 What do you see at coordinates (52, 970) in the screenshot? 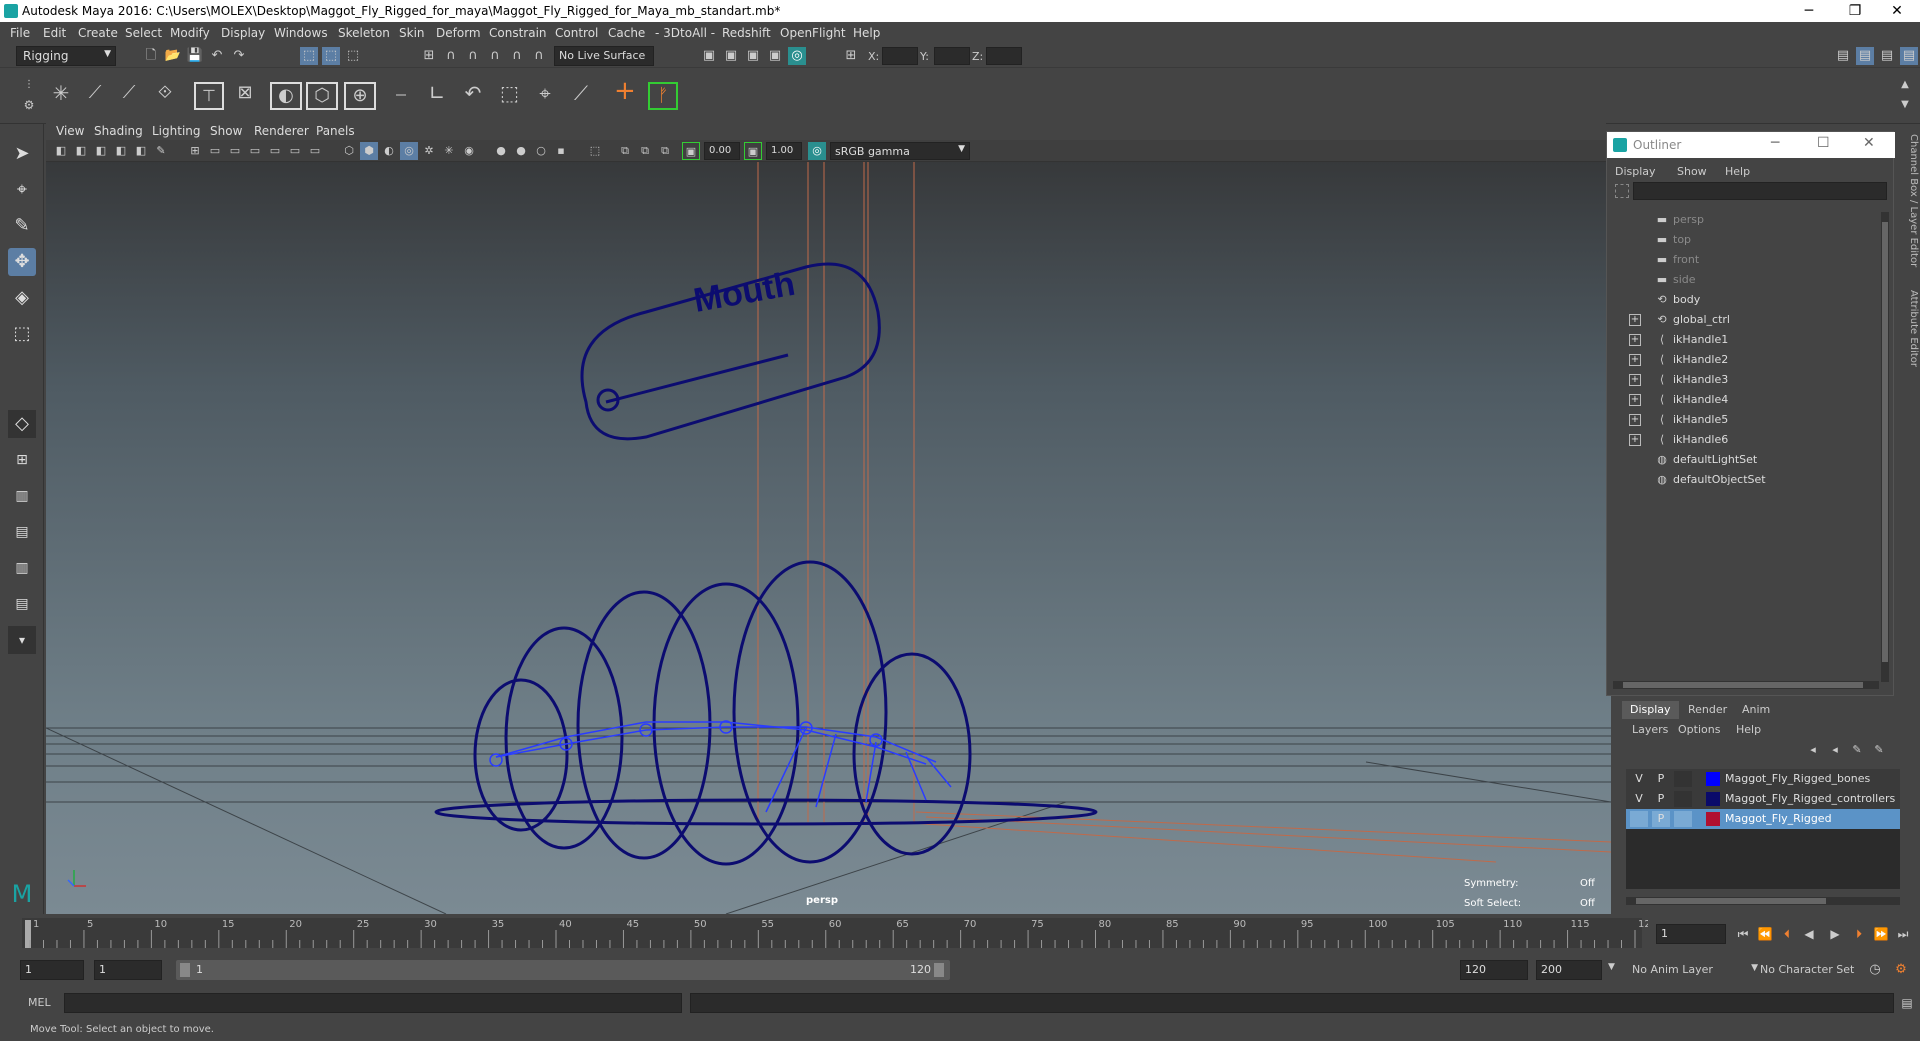
I see `animation-start-field: 1` at bounding box center [52, 970].